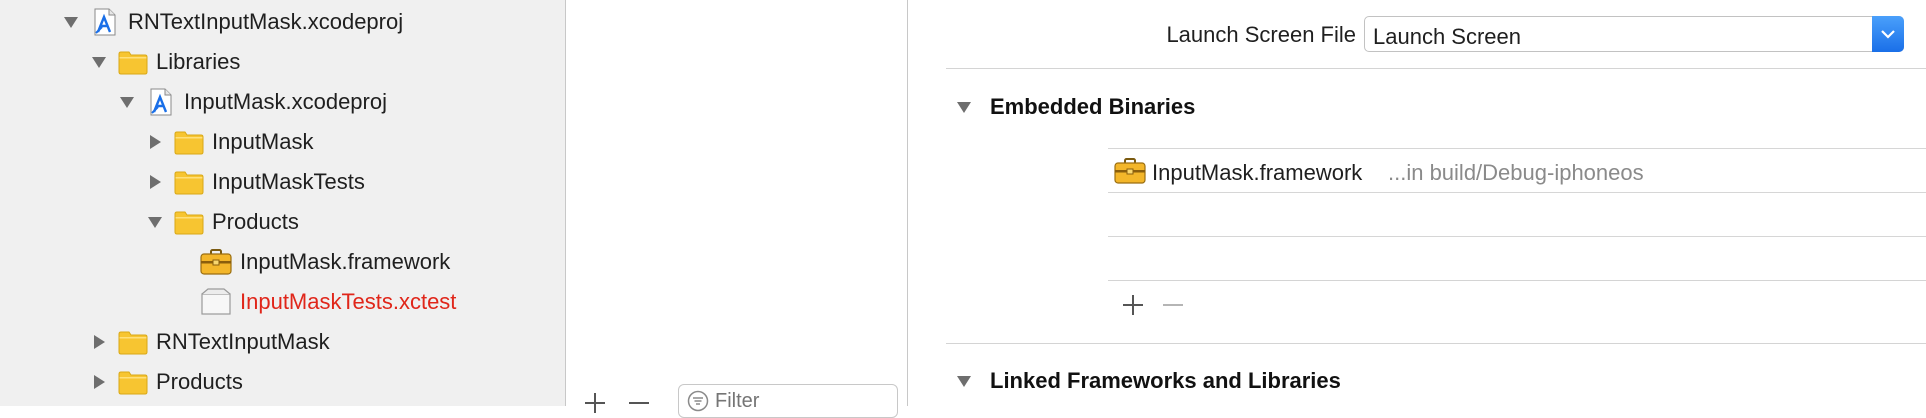  I want to click on tree-row-inputmasktests-folder: InputMaskTests, so click(255, 182).